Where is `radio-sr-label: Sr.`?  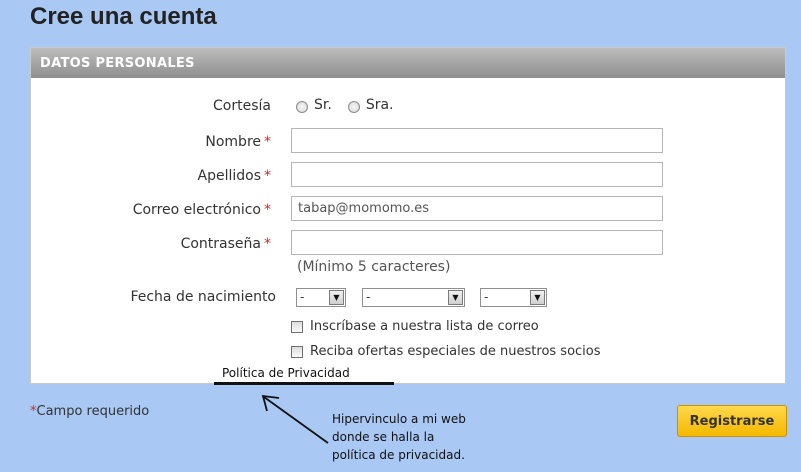
radio-sr-label: Sr. is located at coordinates (323, 105).